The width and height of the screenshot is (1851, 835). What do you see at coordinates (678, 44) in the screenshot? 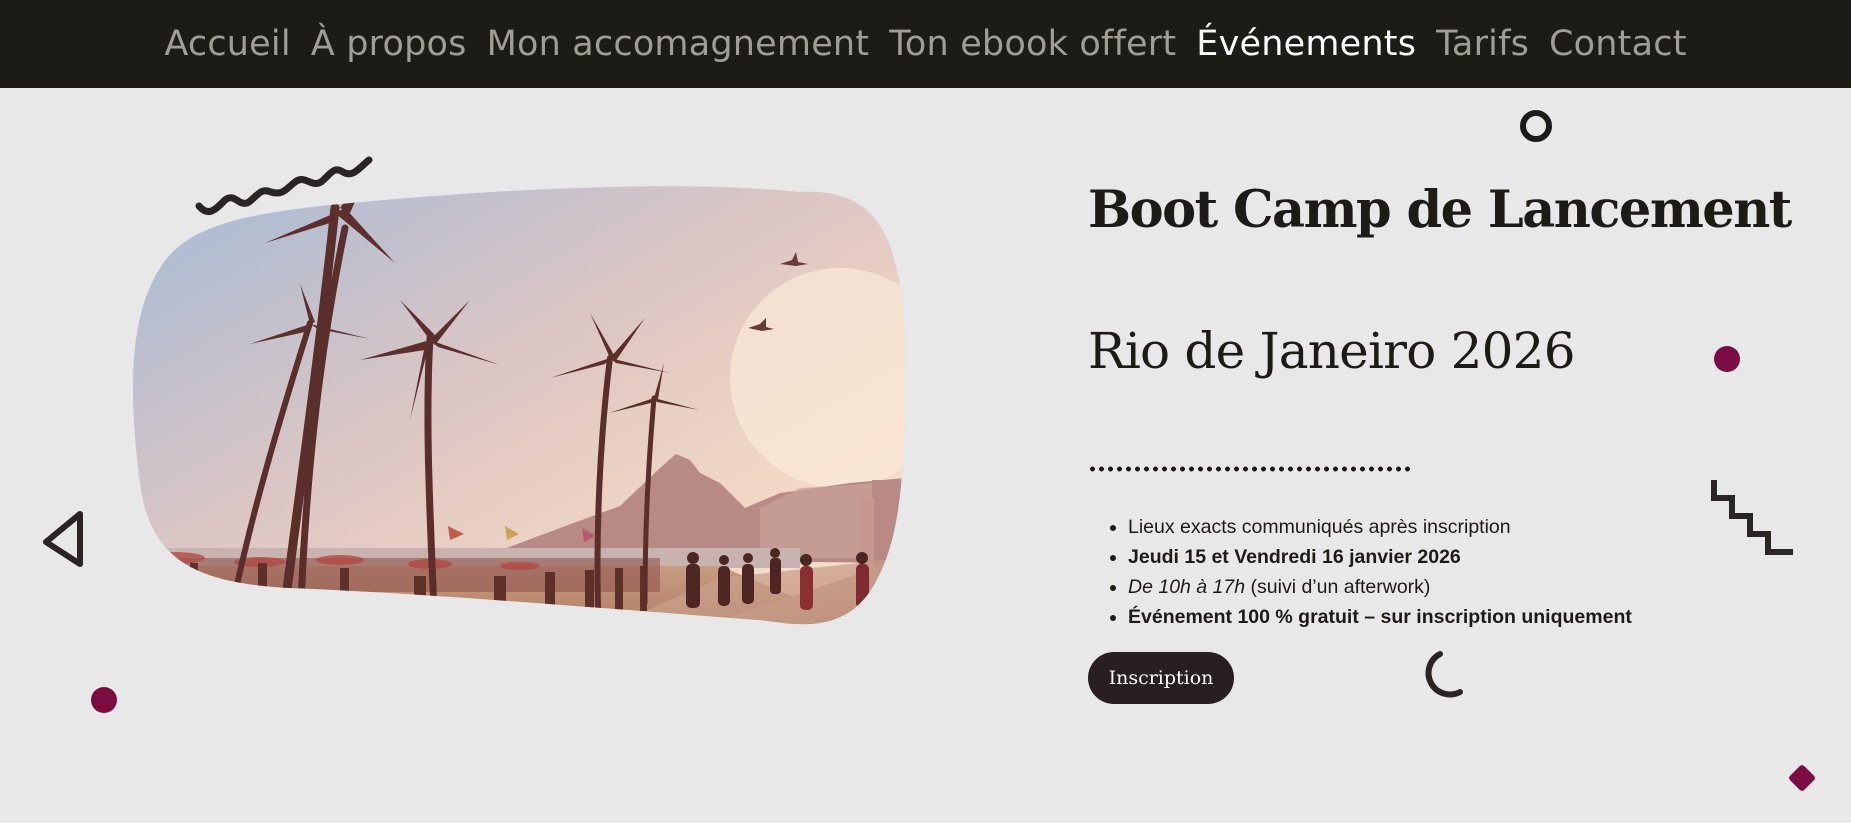
I see `nav-item-mon-accompagnement: Mon accomagnement` at bounding box center [678, 44].